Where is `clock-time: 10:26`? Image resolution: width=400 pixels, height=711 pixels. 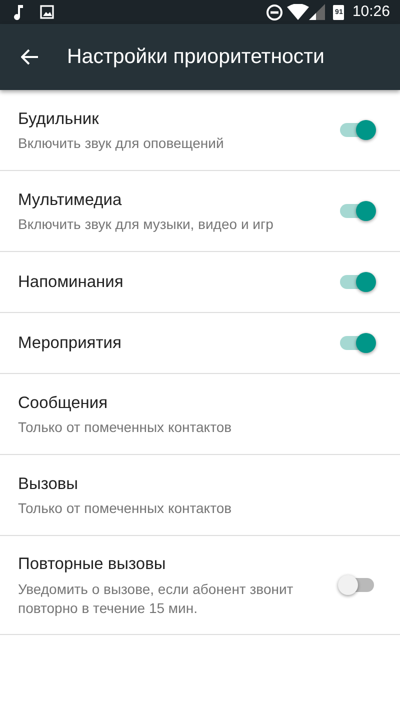 clock-time: 10:26 is located at coordinates (371, 12).